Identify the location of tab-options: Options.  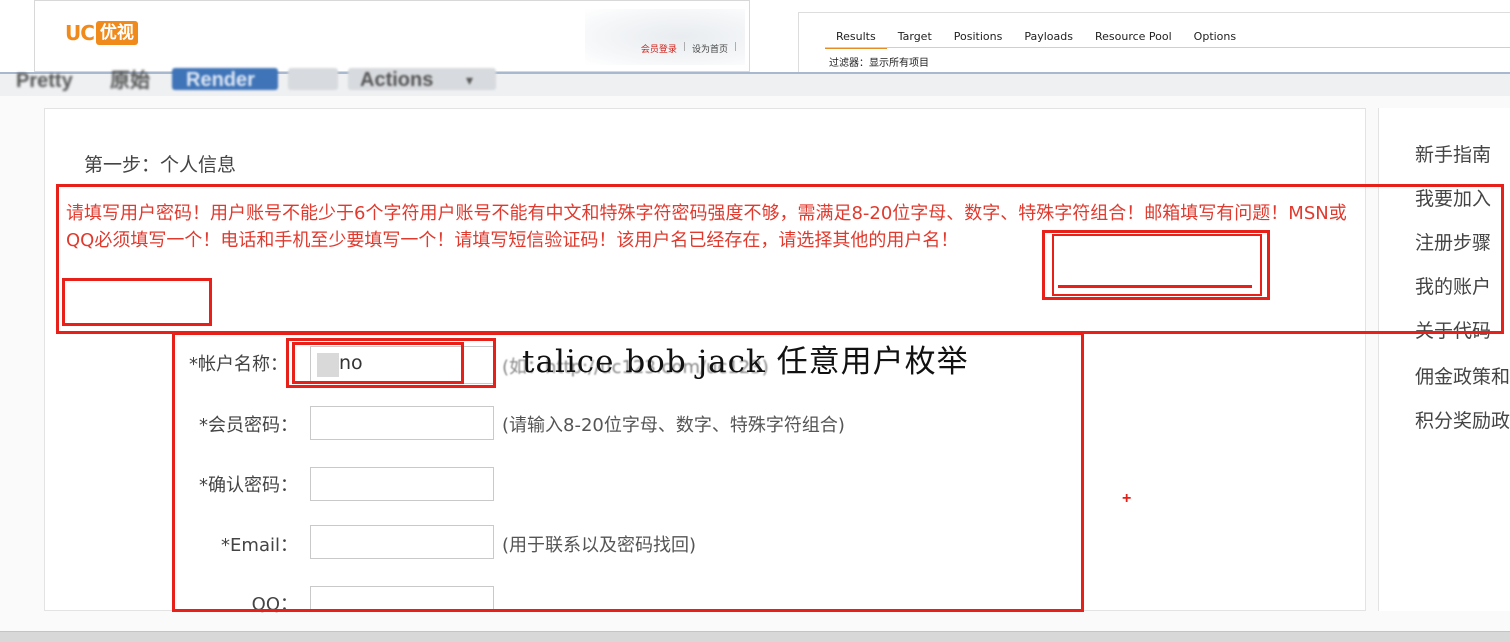
(1215, 38).